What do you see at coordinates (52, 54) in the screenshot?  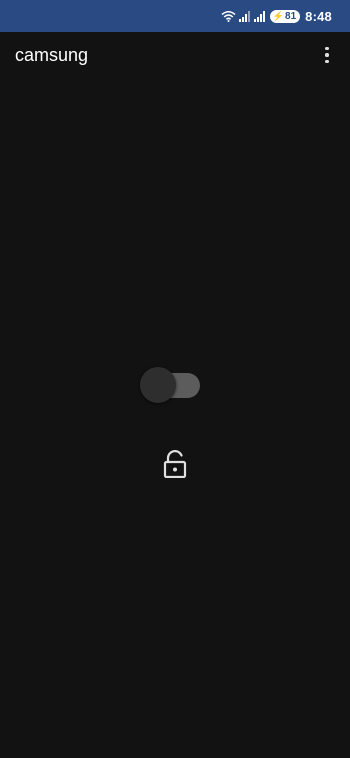 I see `app-title: camsung` at bounding box center [52, 54].